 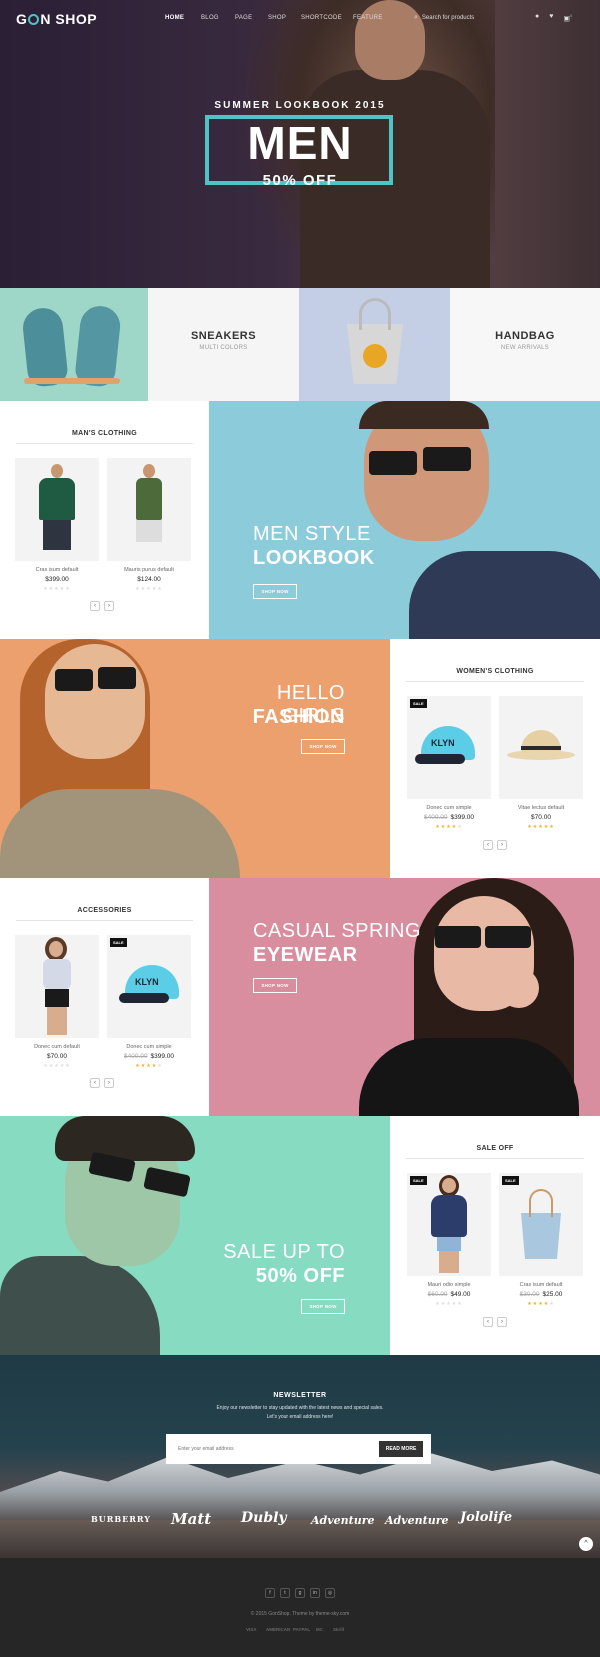 I want to click on sale-banner: SALE UP TO 50% OFF SHOP NOW, so click(x=195, y=1235).